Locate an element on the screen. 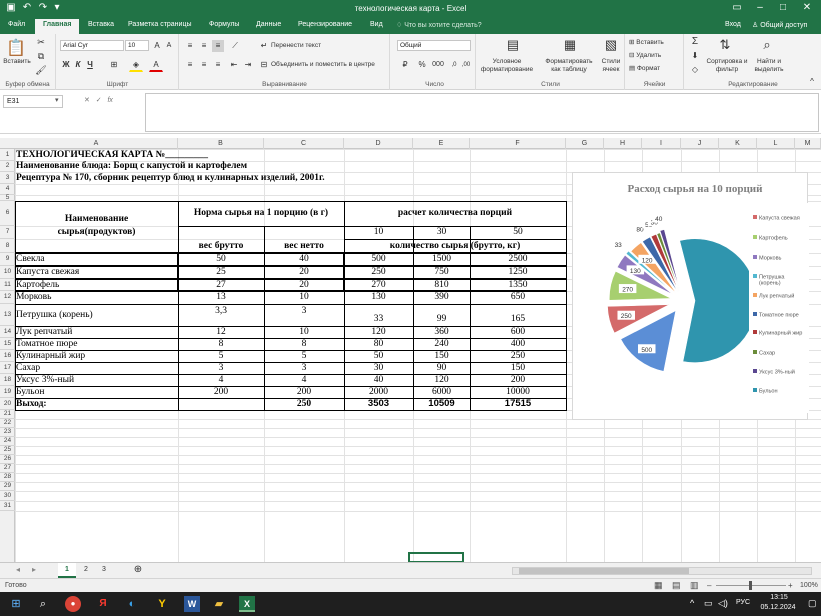 The width and height of the screenshot is (821, 616). underline-button: Ч is located at coordinates (90, 65).